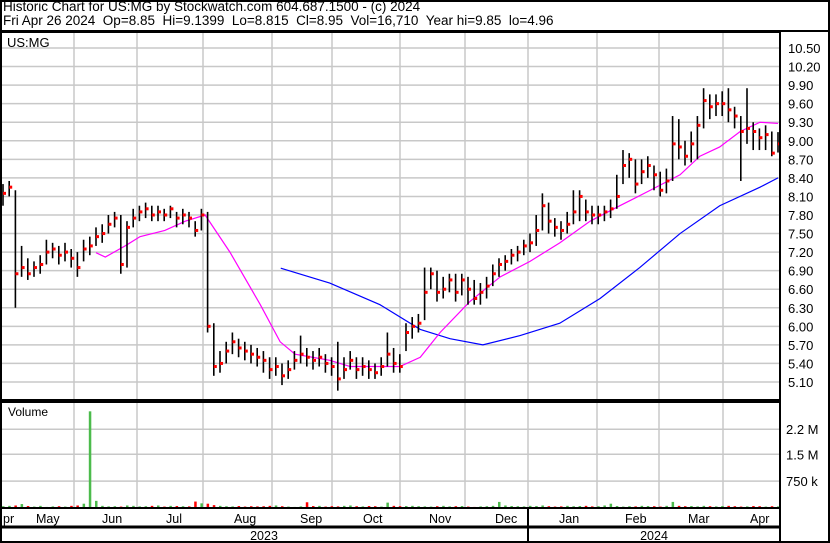 The height and width of the screenshot is (543, 830). I want to click on price-tick-label: 7.50, so click(800, 234).